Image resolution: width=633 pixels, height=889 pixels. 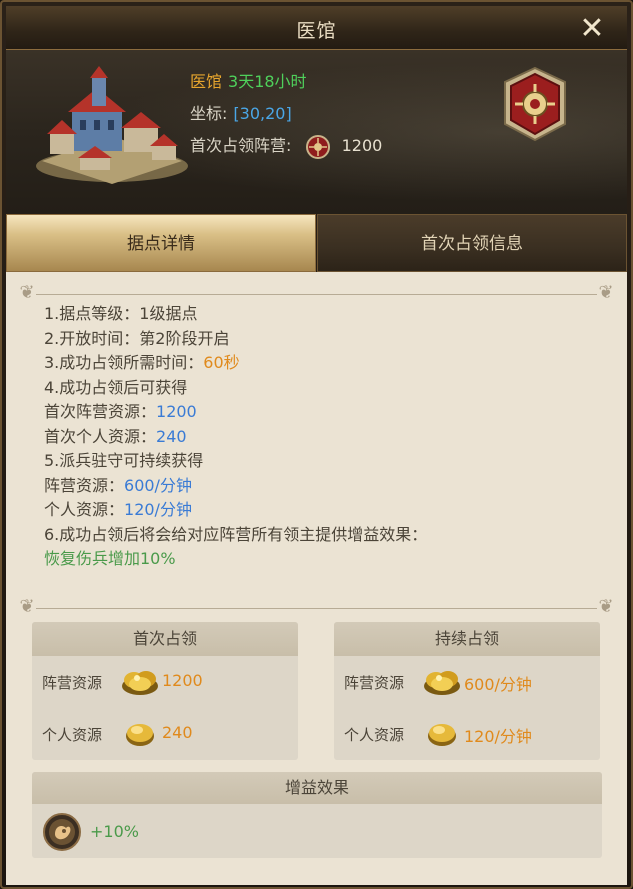 I want to click on bottom-divider, so click(x=316, y=608).